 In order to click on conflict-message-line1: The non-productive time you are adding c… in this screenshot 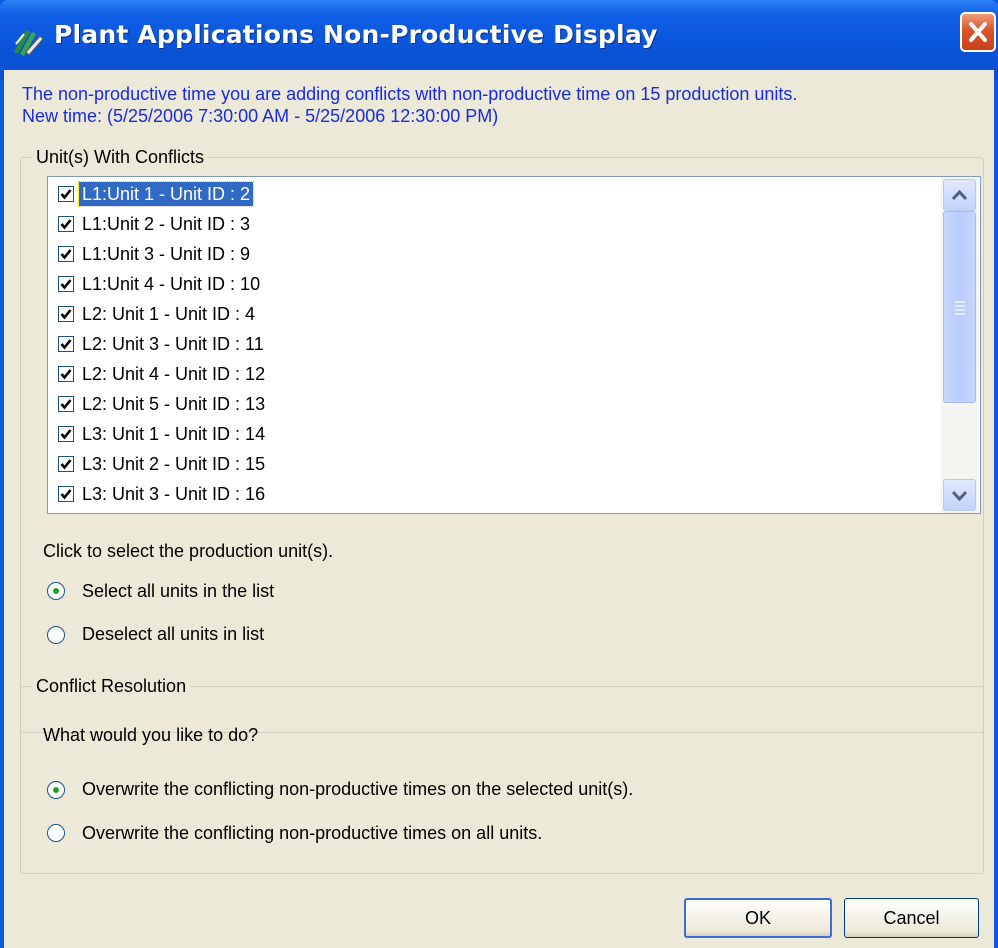, I will do `click(410, 94)`.